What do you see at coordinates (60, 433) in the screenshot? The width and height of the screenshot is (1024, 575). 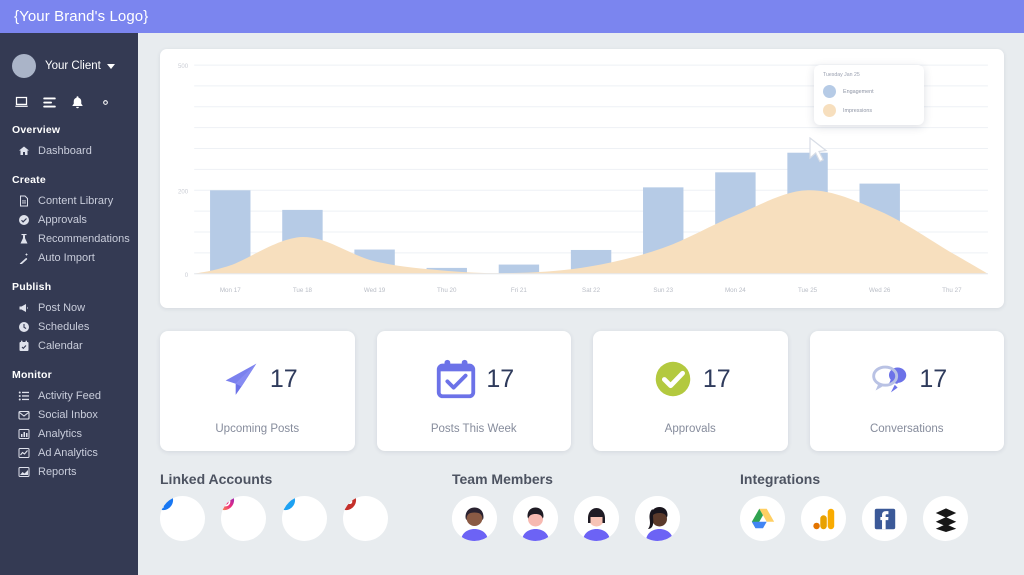 I see `sidebar-item-label: Analytics` at bounding box center [60, 433].